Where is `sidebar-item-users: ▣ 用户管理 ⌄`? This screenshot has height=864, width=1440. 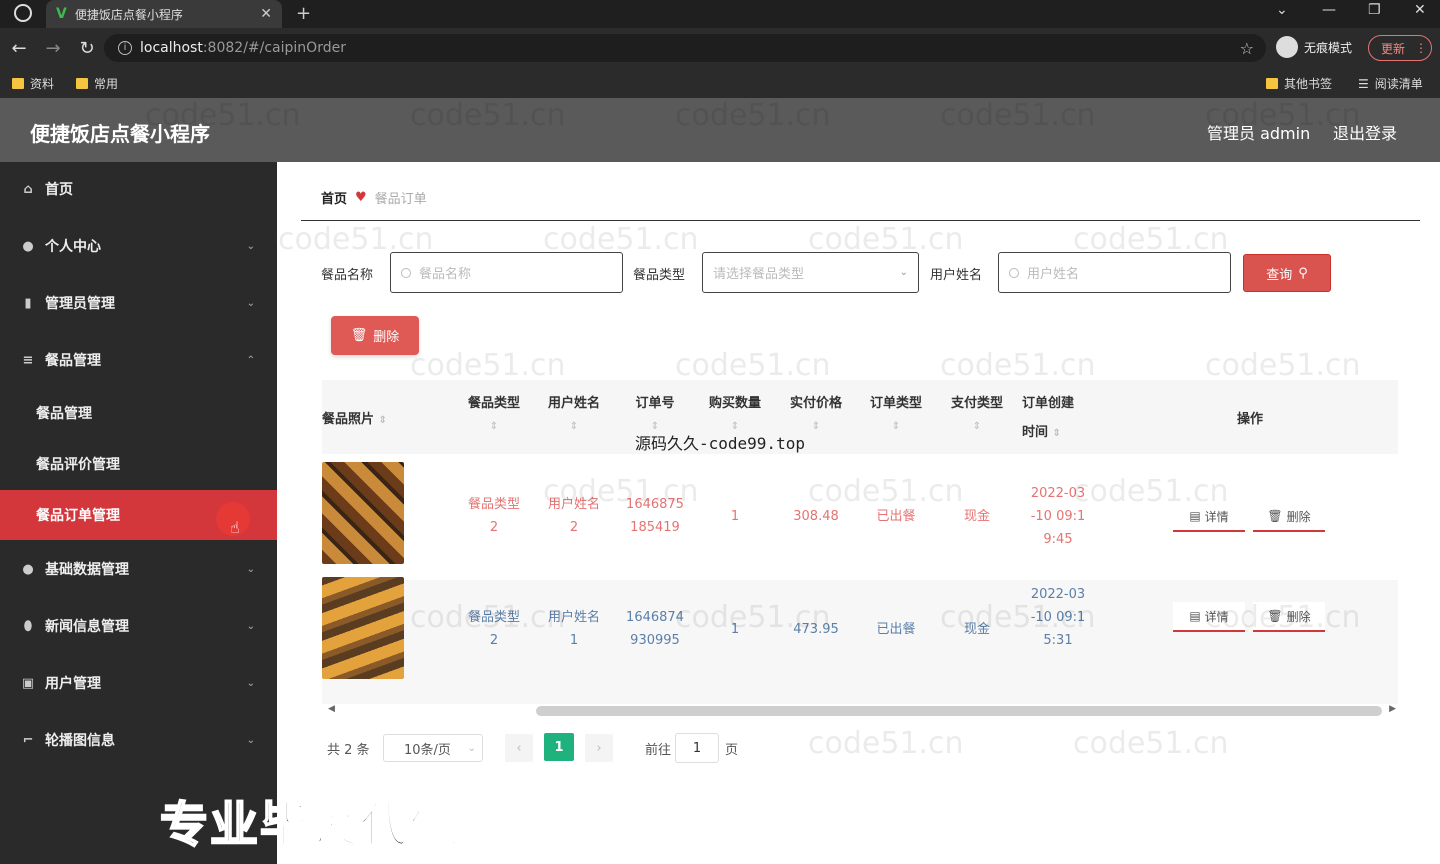
sidebar-item-users: ▣ 用户管理 ⌄ is located at coordinates (138, 683).